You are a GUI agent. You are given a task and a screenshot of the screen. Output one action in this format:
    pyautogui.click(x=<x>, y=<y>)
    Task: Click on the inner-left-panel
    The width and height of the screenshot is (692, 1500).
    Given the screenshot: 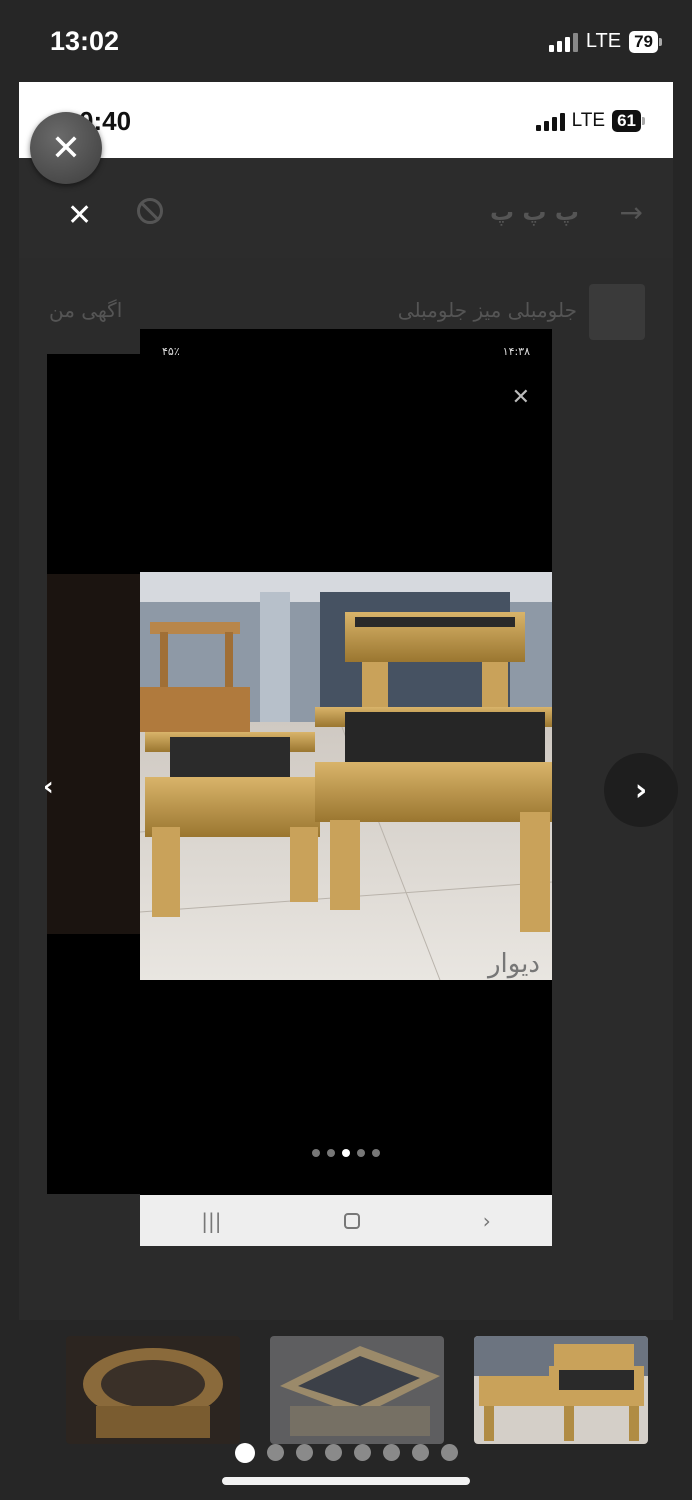 What is the action you would take?
    pyautogui.click(x=94, y=774)
    